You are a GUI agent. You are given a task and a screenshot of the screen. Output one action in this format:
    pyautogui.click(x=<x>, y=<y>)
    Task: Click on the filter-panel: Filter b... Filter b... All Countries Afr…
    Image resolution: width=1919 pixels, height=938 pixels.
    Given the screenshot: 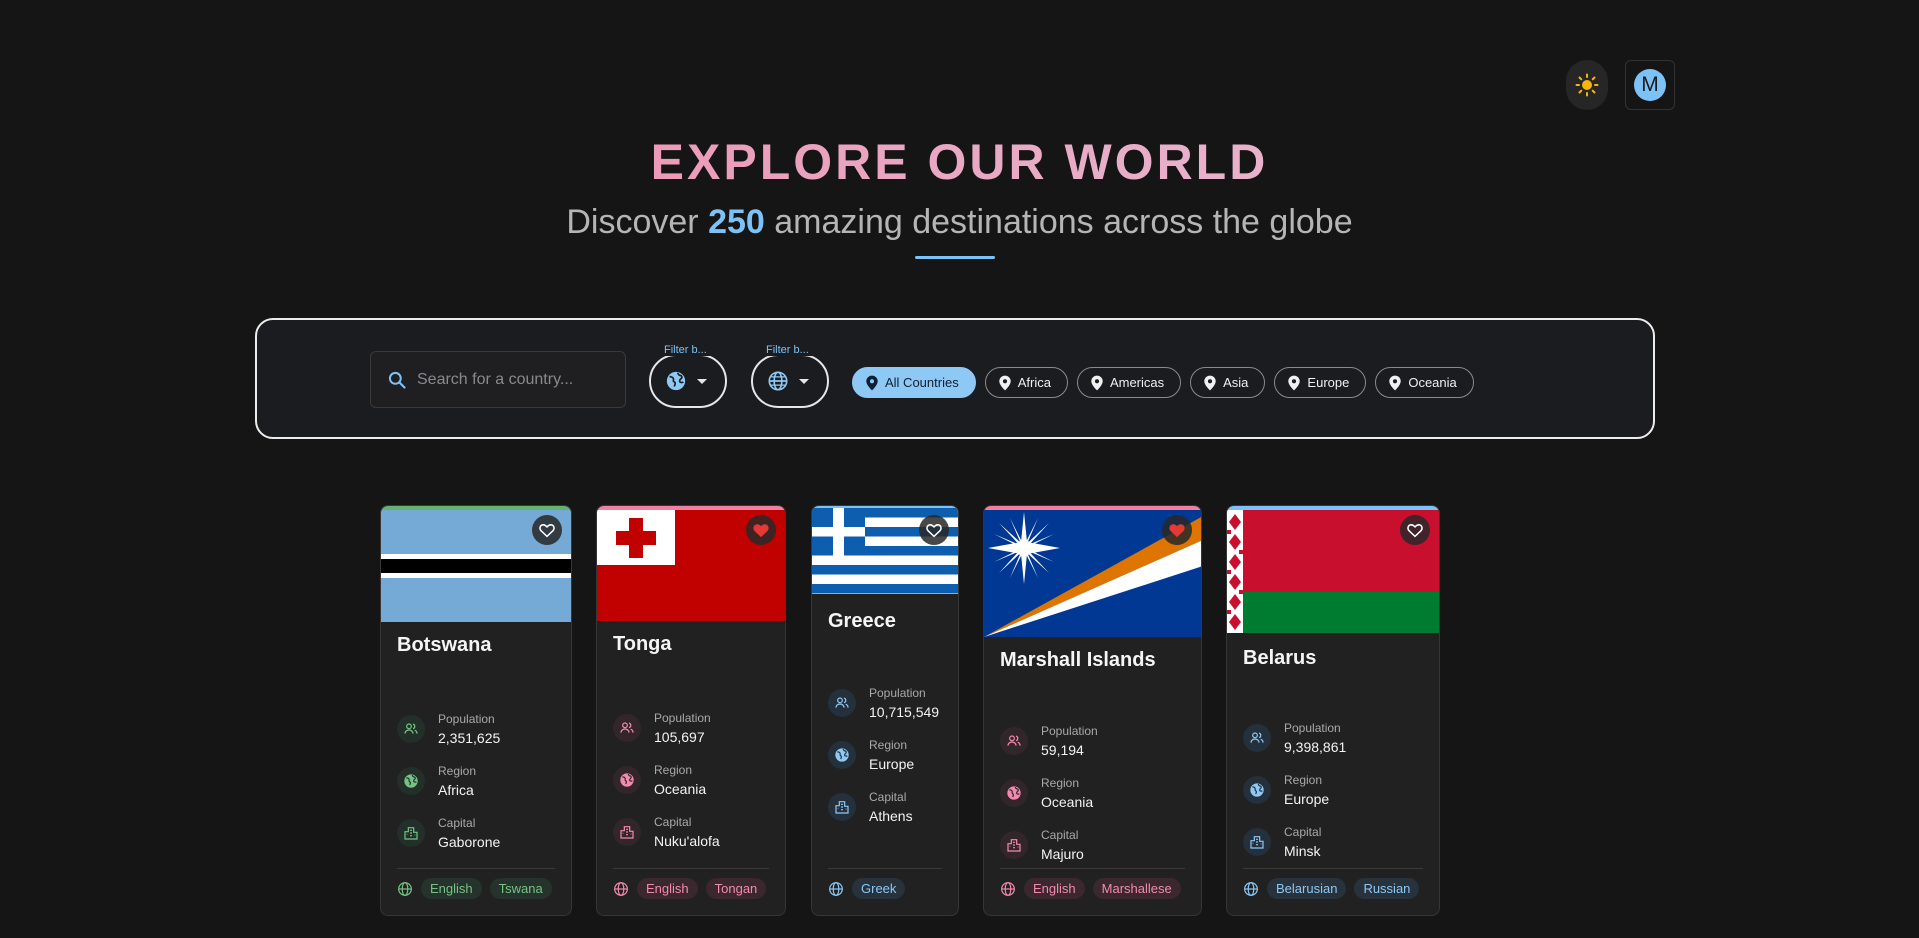 What is the action you would take?
    pyautogui.click(x=955, y=378)
    